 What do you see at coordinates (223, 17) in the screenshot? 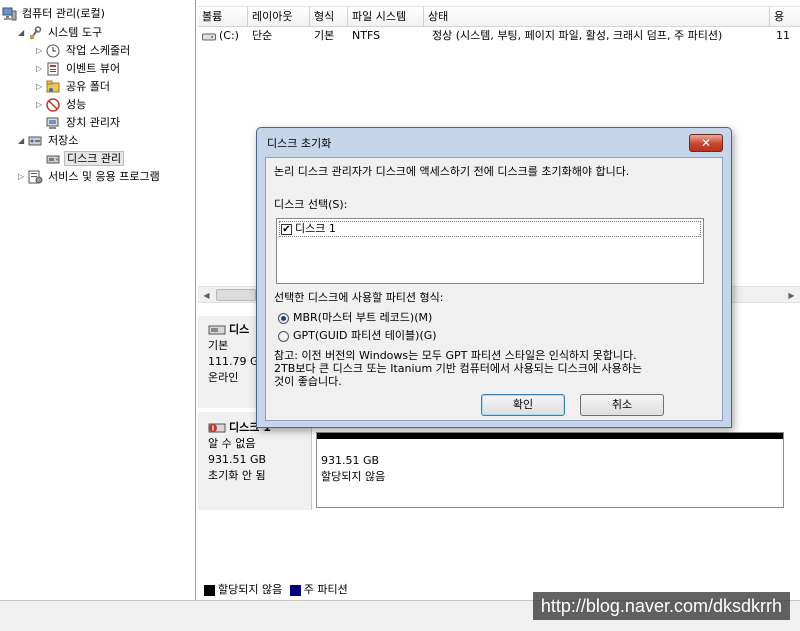
I see `column-header-volume: 볼륨` at bounding box center [223, 17].